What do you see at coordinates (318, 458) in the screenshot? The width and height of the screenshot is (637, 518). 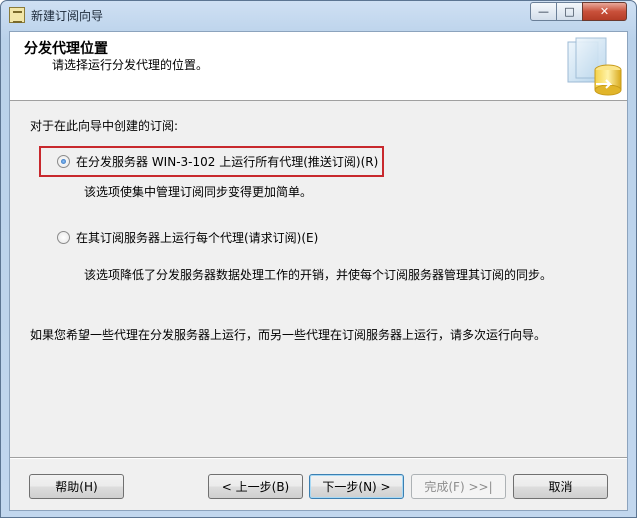 I see `footer-divider` at bounding box center [318, 458].